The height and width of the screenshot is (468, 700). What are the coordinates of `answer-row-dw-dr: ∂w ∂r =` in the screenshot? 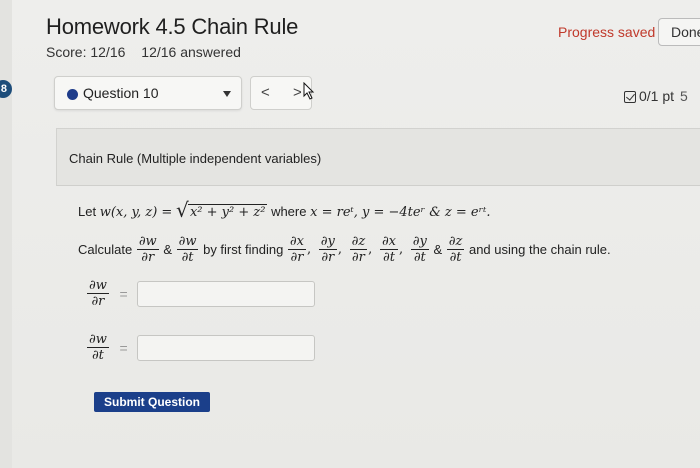 It's located at (201, 293).